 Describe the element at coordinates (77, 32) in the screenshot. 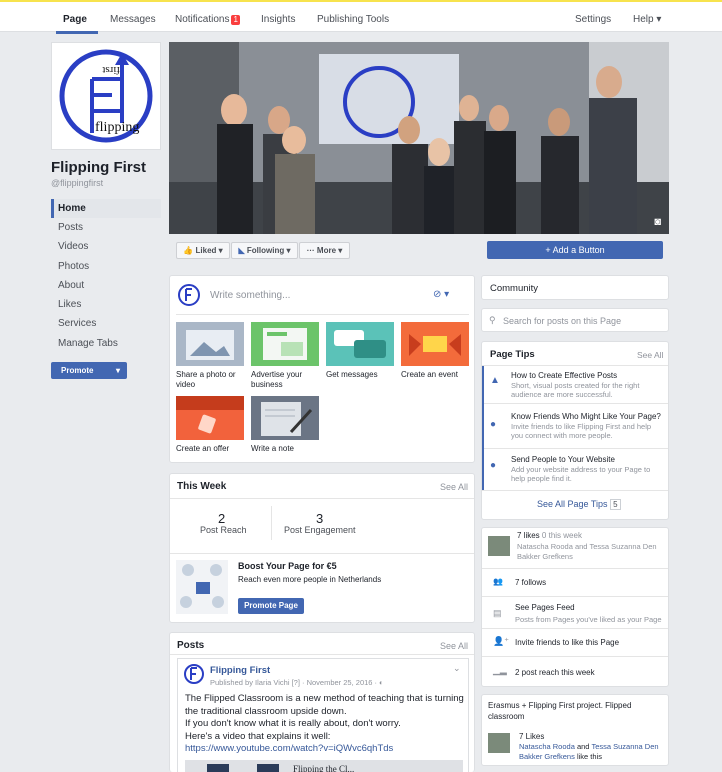

I see `active-tab-indicator` at that location.